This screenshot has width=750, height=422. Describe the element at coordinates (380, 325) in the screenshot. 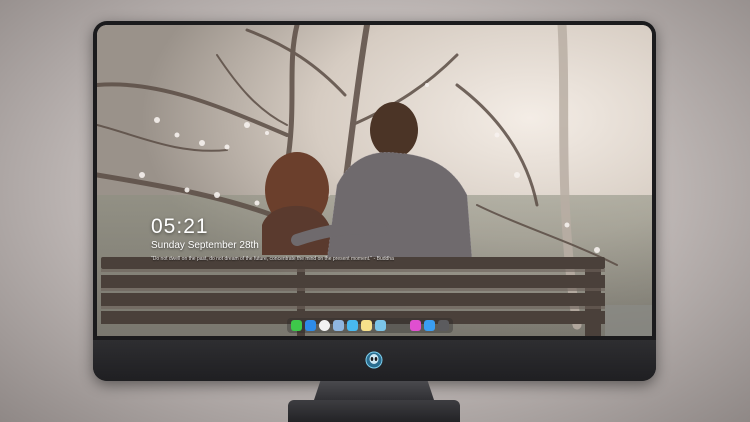

I see `photos-icon` at that location.